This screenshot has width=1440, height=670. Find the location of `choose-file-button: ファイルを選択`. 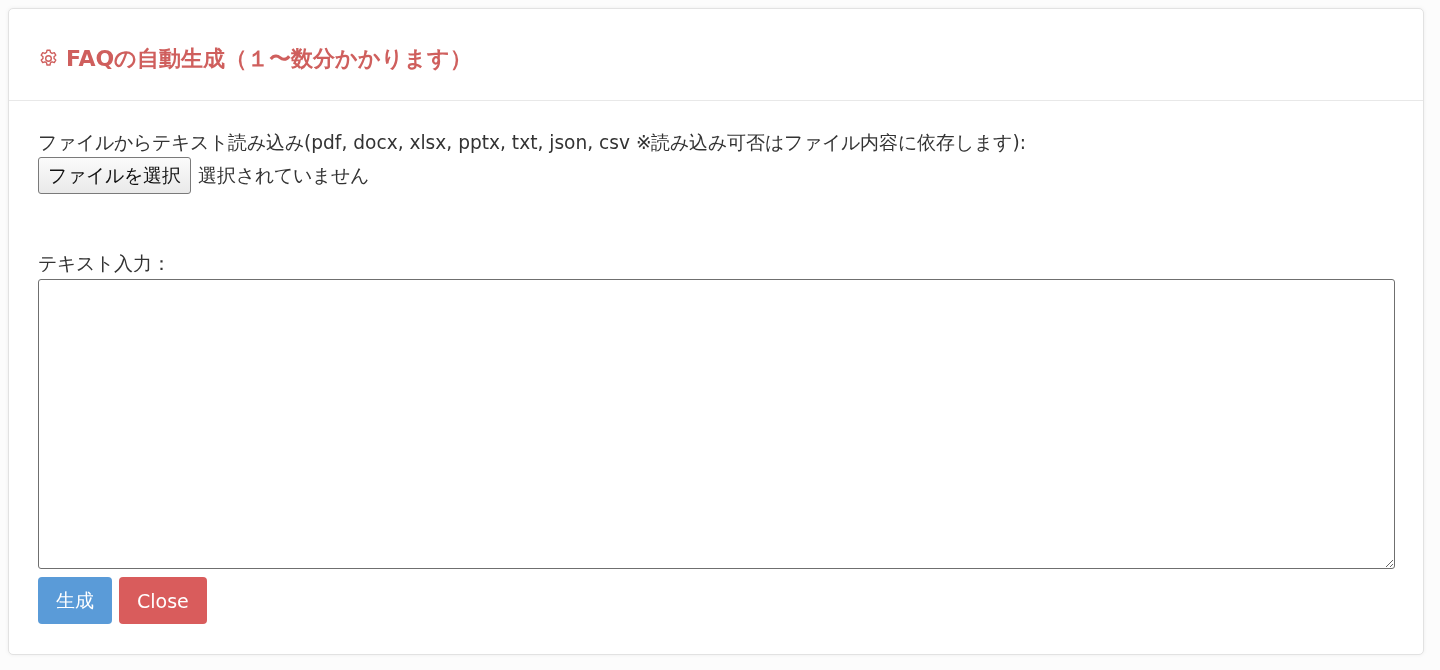

choose-file-button: ファイルを選択 is located at coordinates (114, 175).